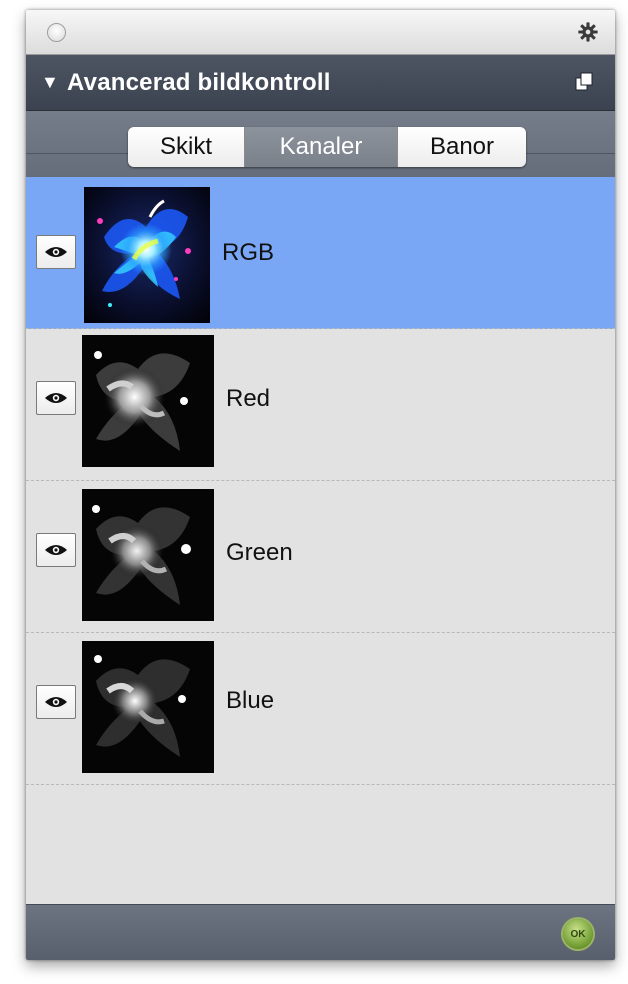  I want to click on disclosure-triangle-icon: ▼, so click(50, 82).